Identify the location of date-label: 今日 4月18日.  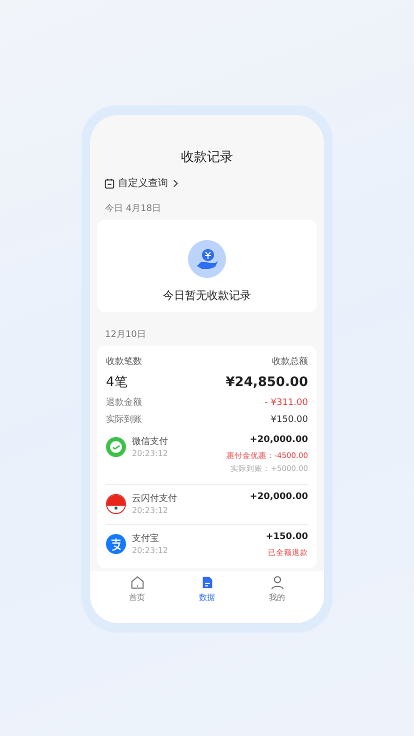
(133, 208).